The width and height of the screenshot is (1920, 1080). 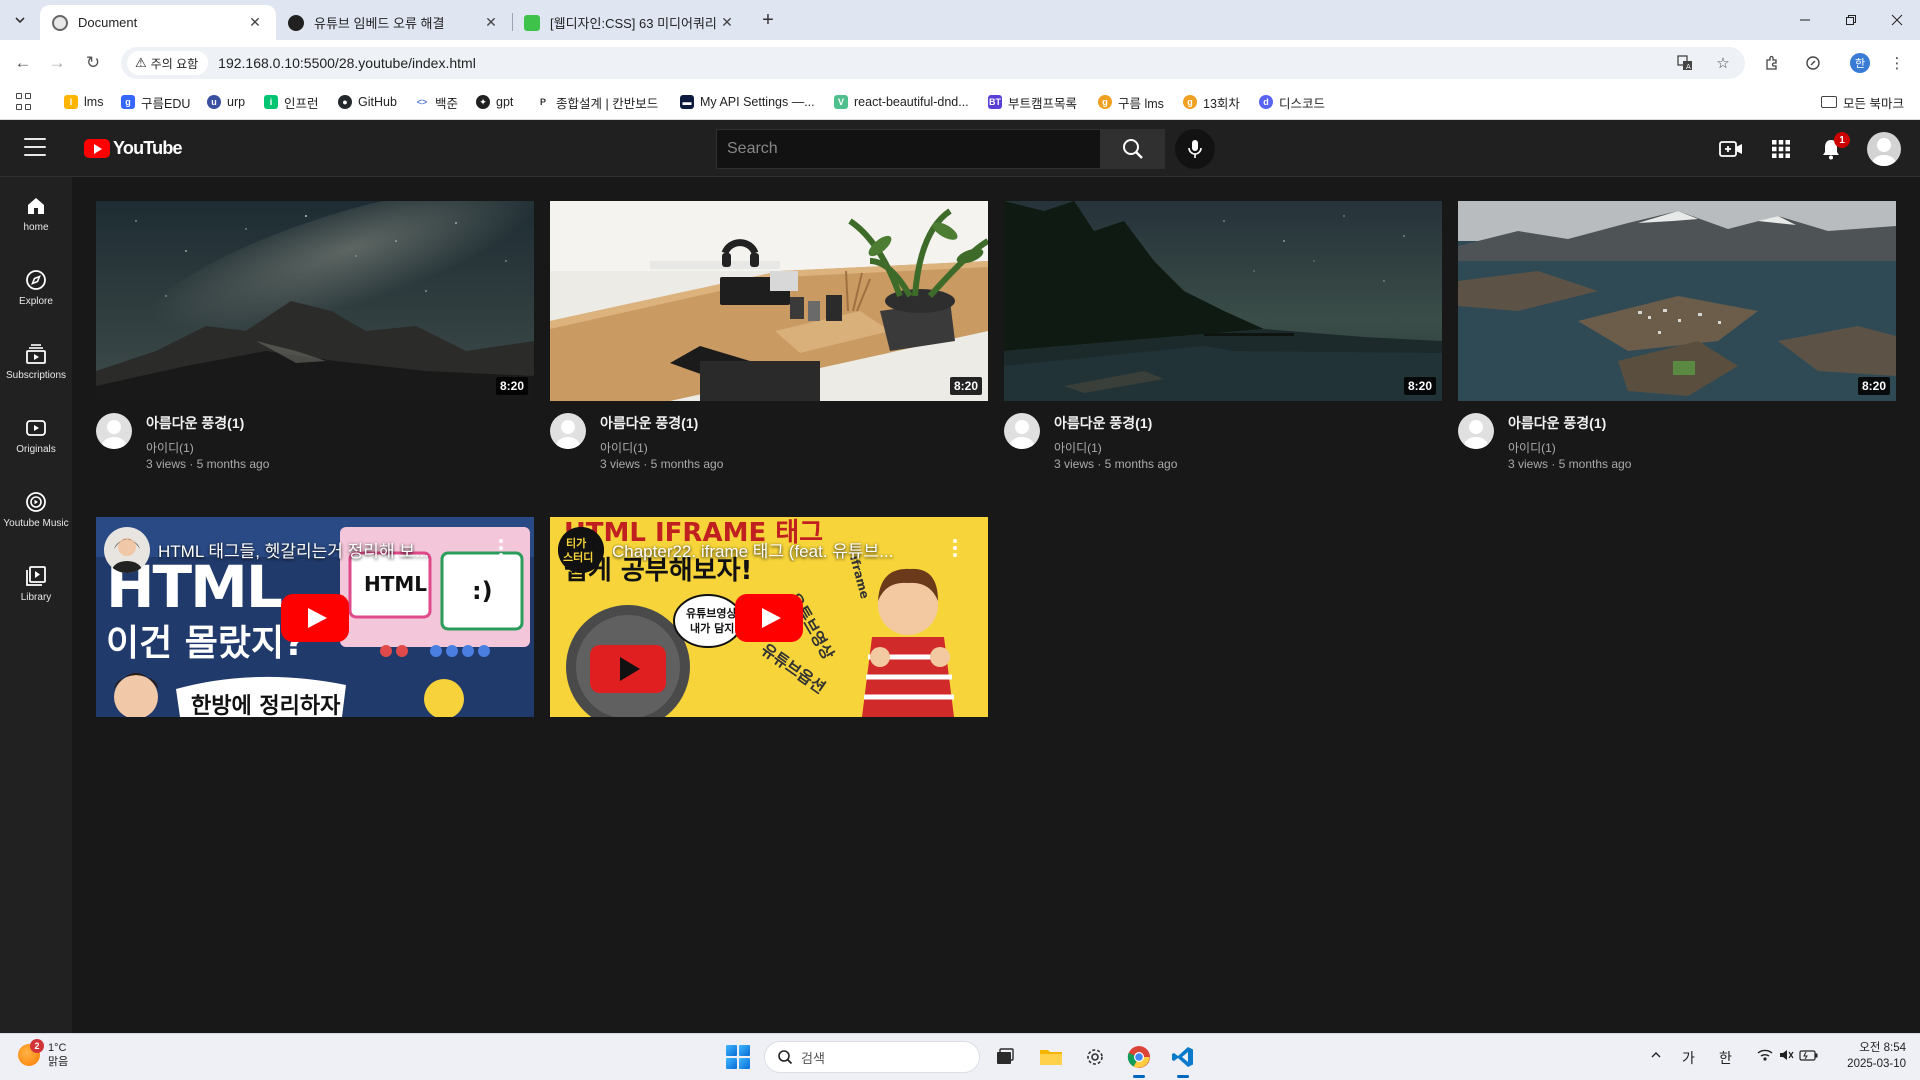 What do you see at coordinates (1656, 1056) in the screenshot?
I see `tray-overflow-icon` at bounding box center [1656, 1056].